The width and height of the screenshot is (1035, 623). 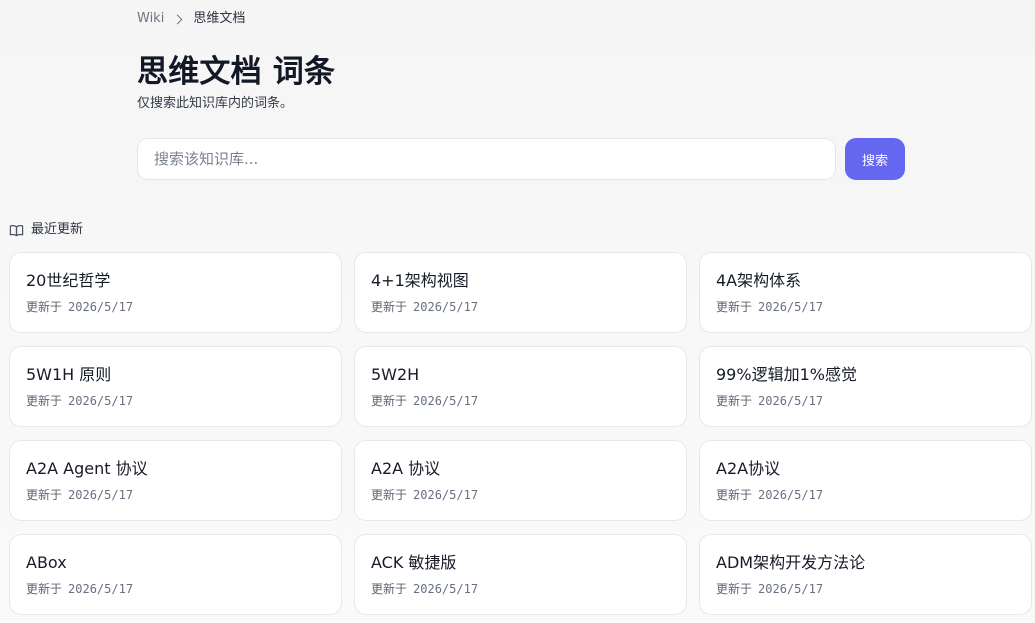 I want to click on entry-card: 99%逻辑加1%感觉更新于 2026/5/17, so click(x=865, y=386).